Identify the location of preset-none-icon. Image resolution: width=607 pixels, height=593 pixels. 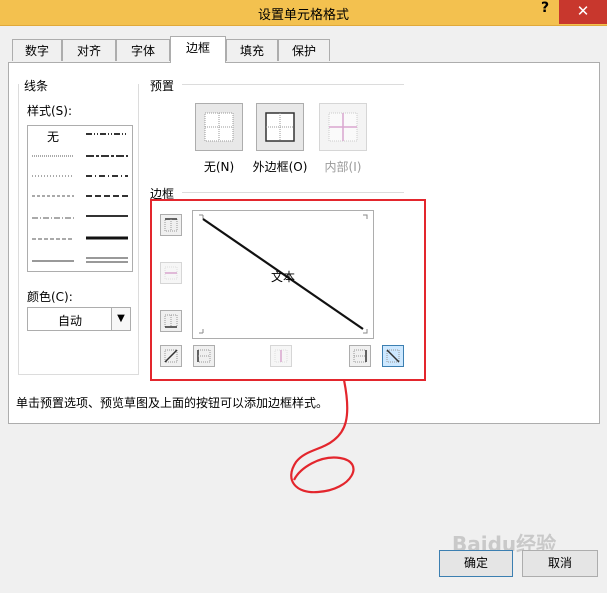
(219, 127).